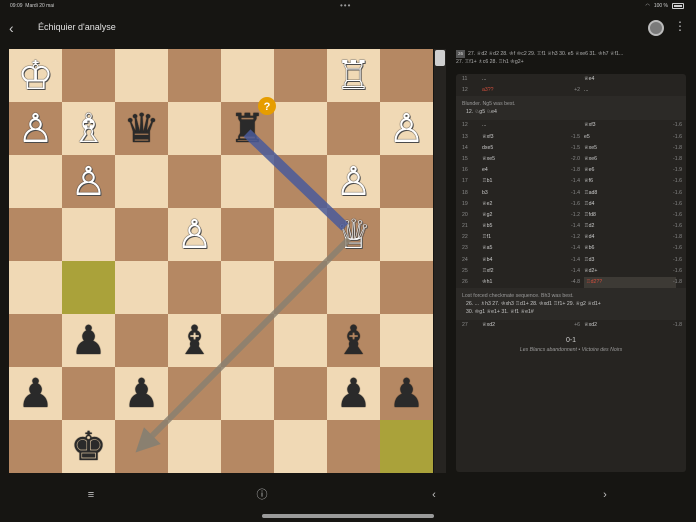 The width and height of the screenshot is (696, 522). What do you see at coordinates (607, 170) in the screenshot?
I see `black-move: ♕e6` at bounding box center [607, 170].